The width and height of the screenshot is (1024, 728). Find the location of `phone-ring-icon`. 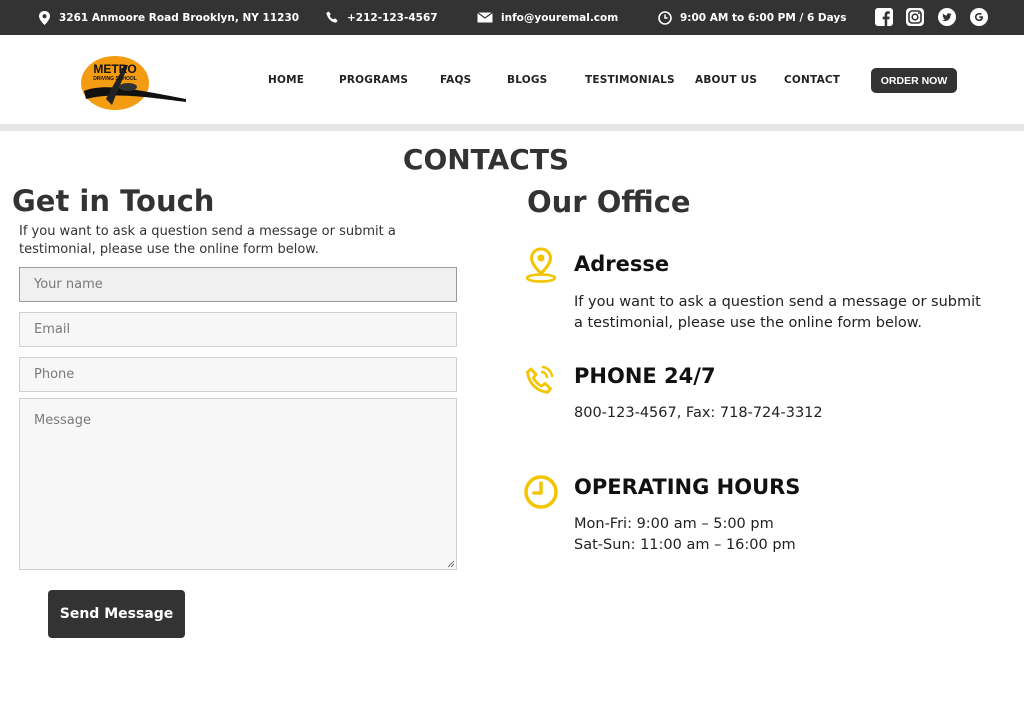

phone-ring-icon is located at coordinates (541, 379).